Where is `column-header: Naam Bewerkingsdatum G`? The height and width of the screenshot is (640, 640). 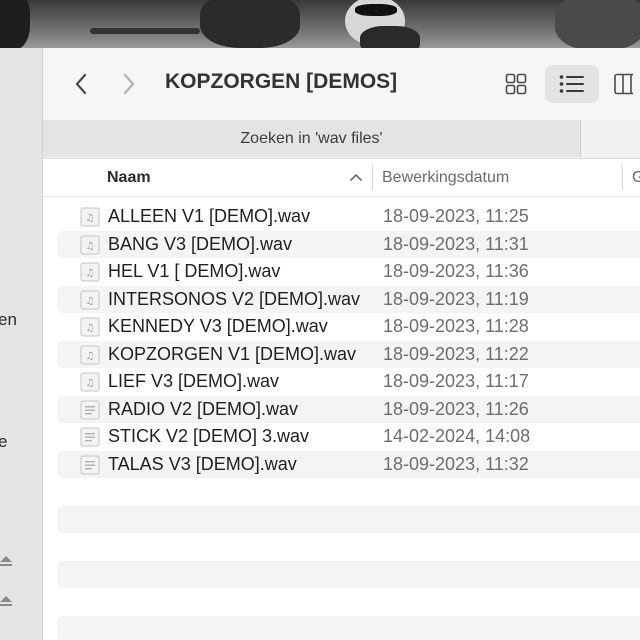
column-header: Naam Bewerkingsdatum G is located at coordinates (341, 178).